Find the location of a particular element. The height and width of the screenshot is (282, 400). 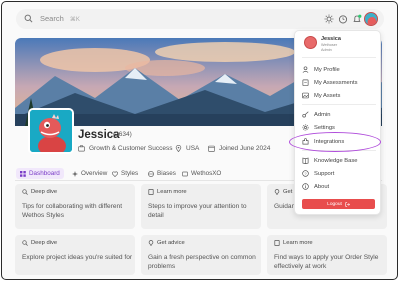

menu-item-label: Knowledge Base is located at coordinates (336, 160).